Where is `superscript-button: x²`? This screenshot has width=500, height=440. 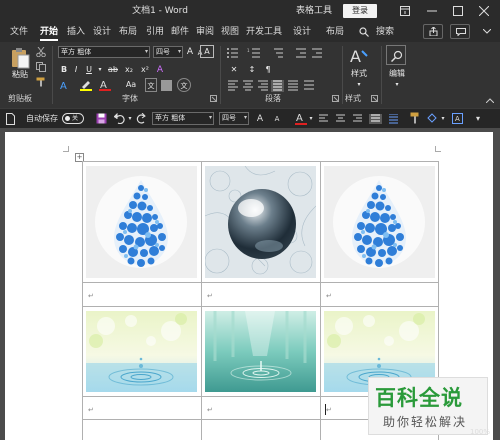 superscript-button: x² is located at coordinates (145, 70).